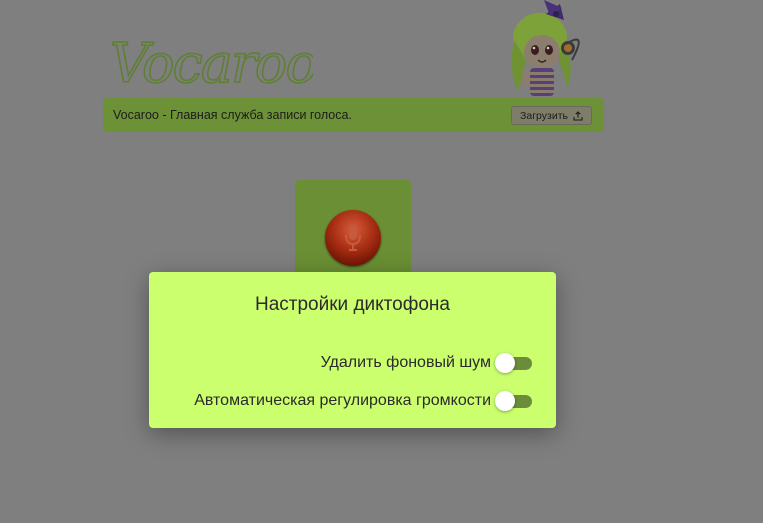  I want to click on noise-removal-toggle, so click(513, 363).